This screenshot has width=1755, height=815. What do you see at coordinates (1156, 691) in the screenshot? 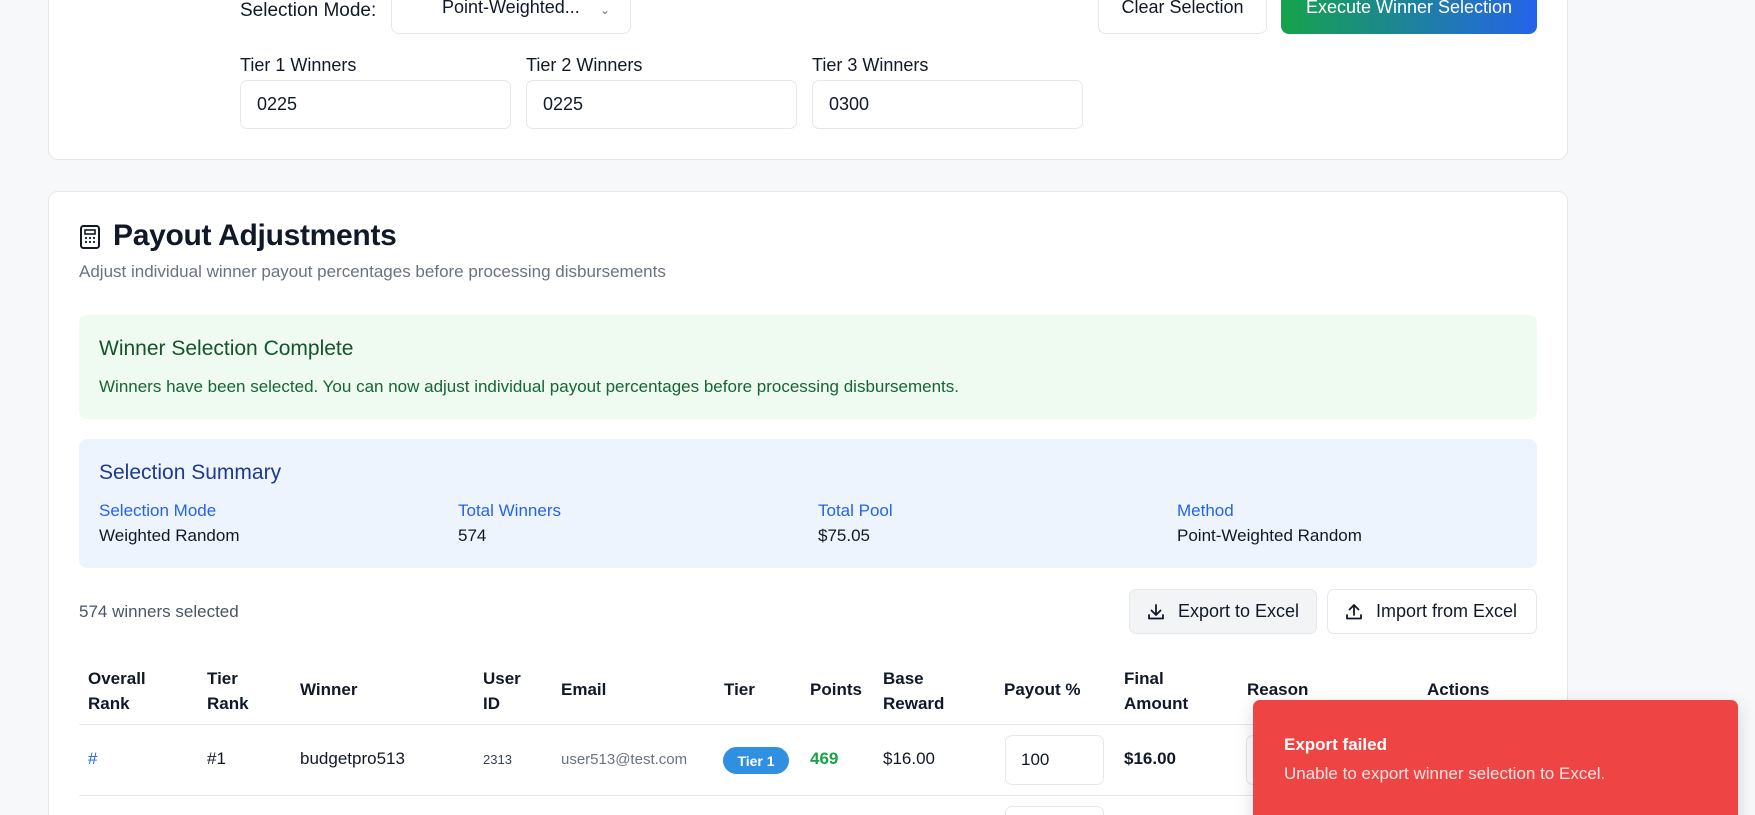
I see `col-final-amount: Final Amount` at bounding box center [1156, 691].